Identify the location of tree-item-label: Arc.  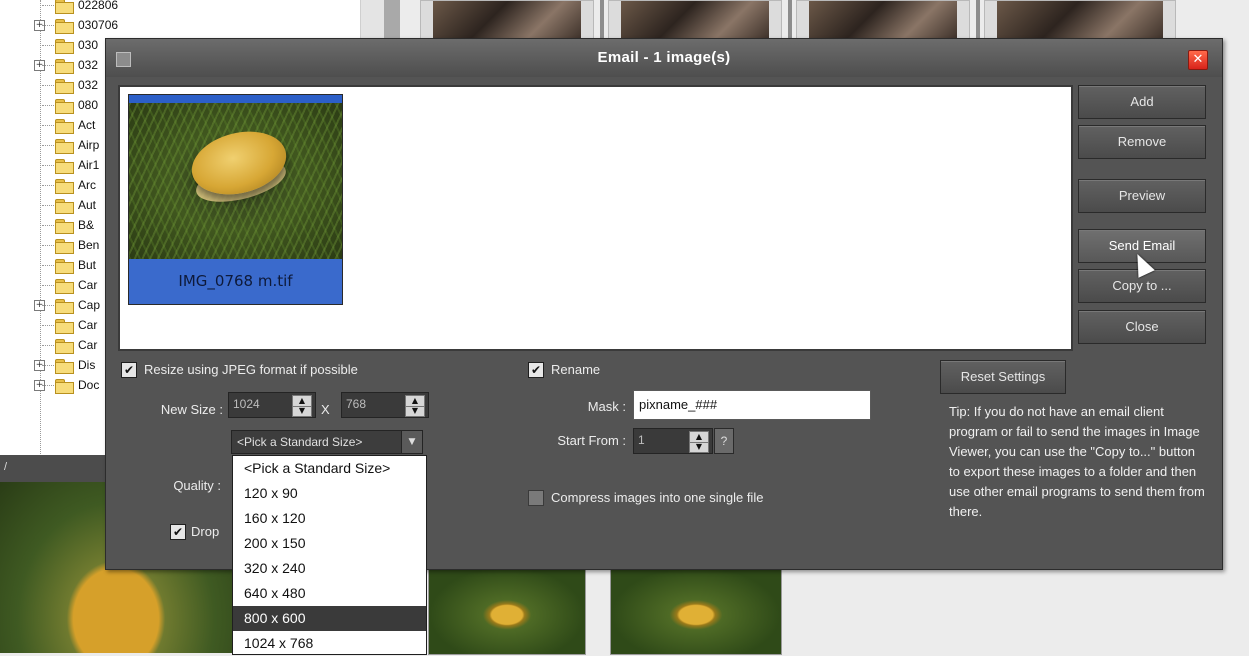
(87, 185).